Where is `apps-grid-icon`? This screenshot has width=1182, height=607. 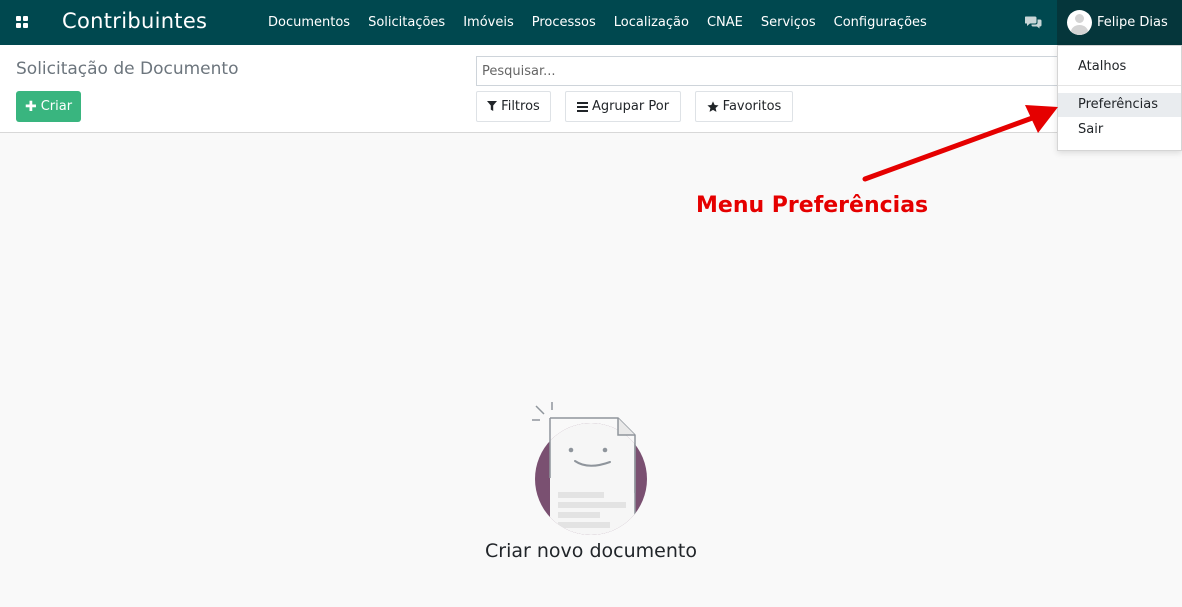
apps-grid-icon is located at coordinates (22, 22).